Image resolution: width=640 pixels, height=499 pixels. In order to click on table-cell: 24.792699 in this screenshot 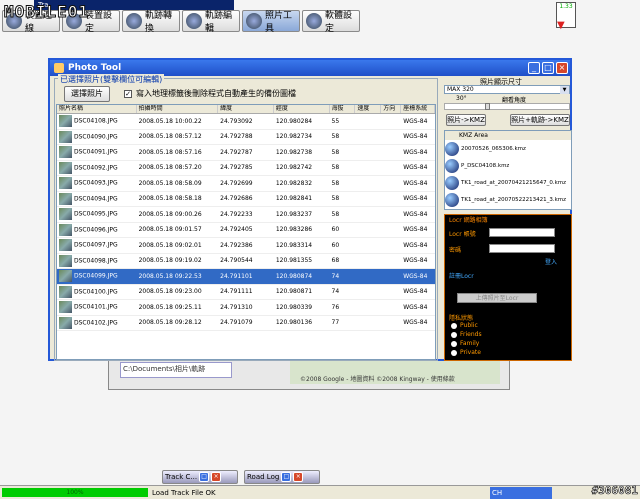, I will do `click(246, 183)`.